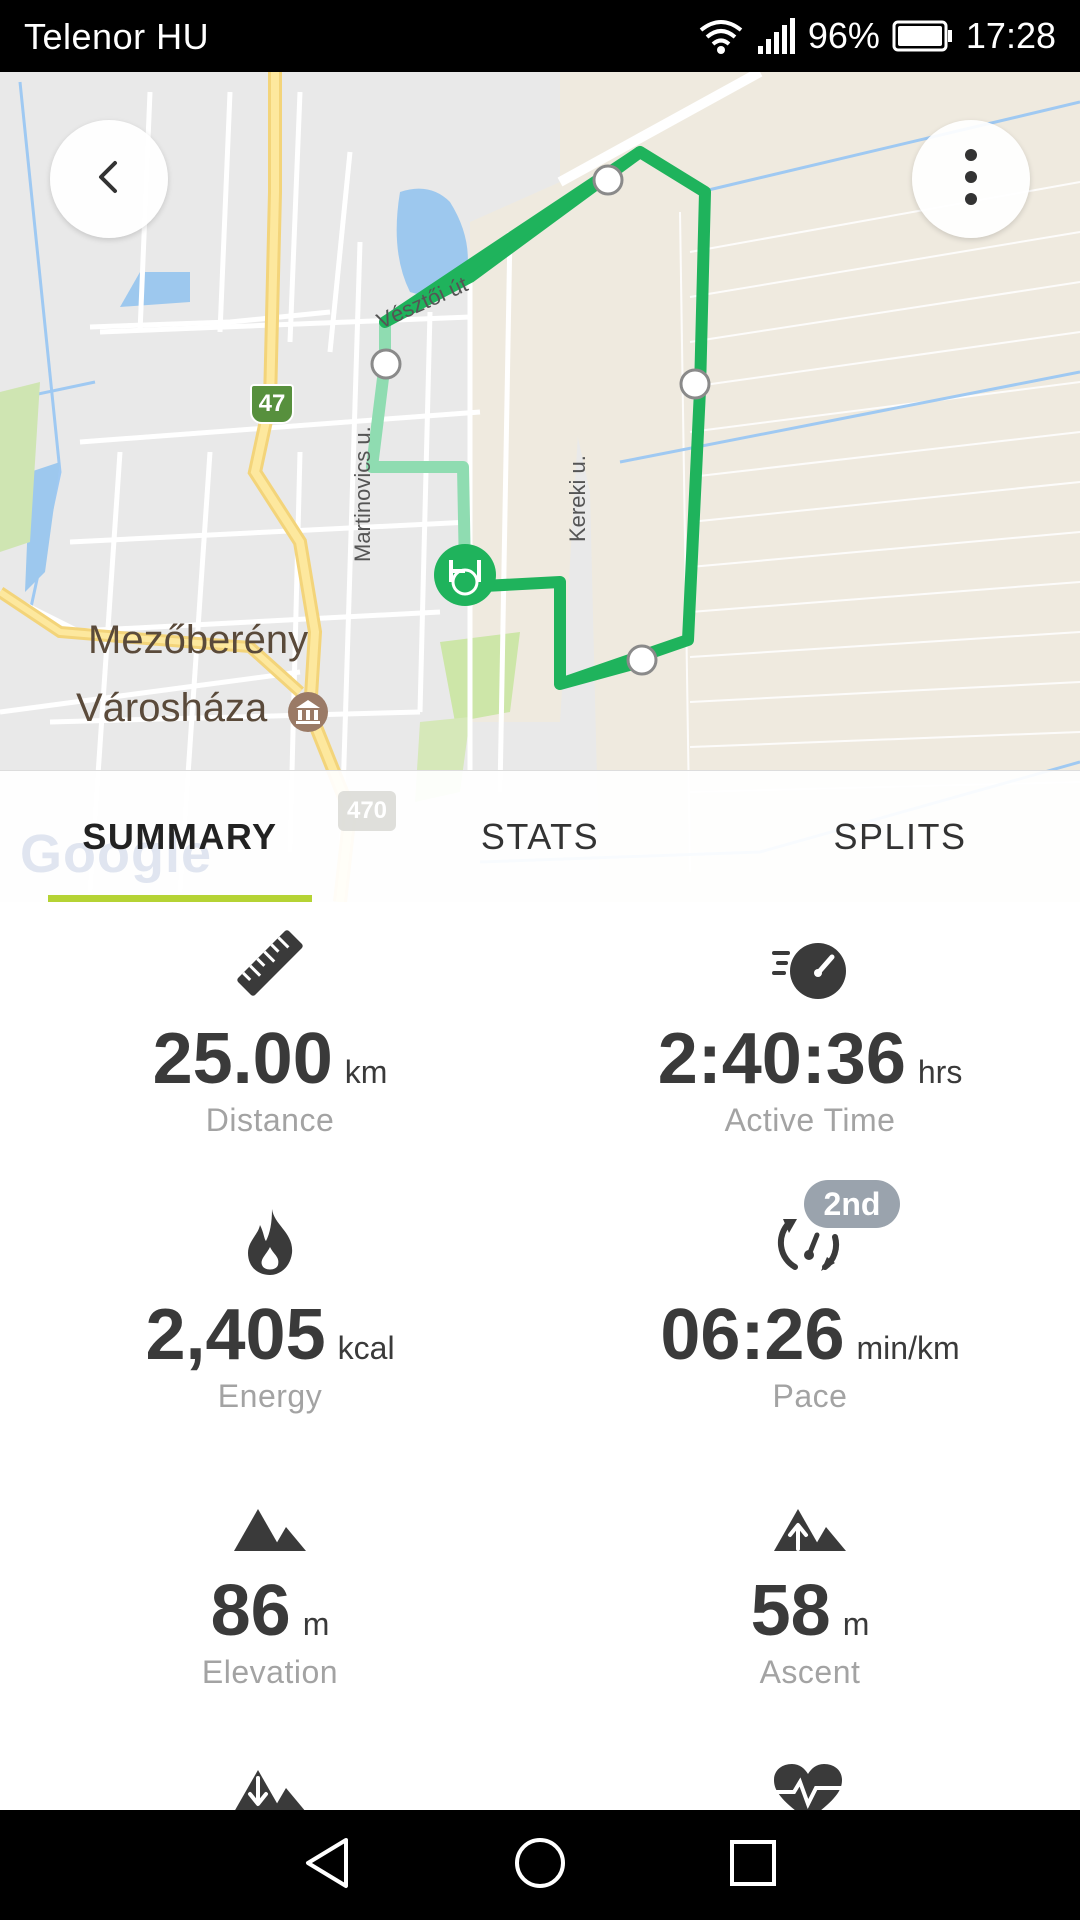 Image resolution: width=1080 pixels, height=1920 pixels. What do you see at coordinates (198, 640) in the screenshot?
I see `map-label-town: Mezőberény` at bounding box center [198, 640].